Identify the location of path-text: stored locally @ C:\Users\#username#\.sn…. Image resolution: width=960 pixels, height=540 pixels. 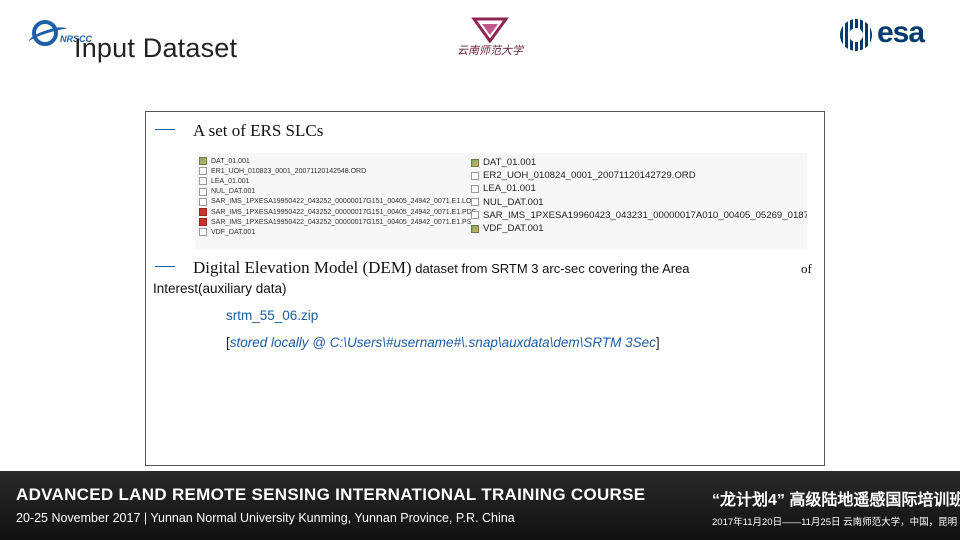
(442, 342).